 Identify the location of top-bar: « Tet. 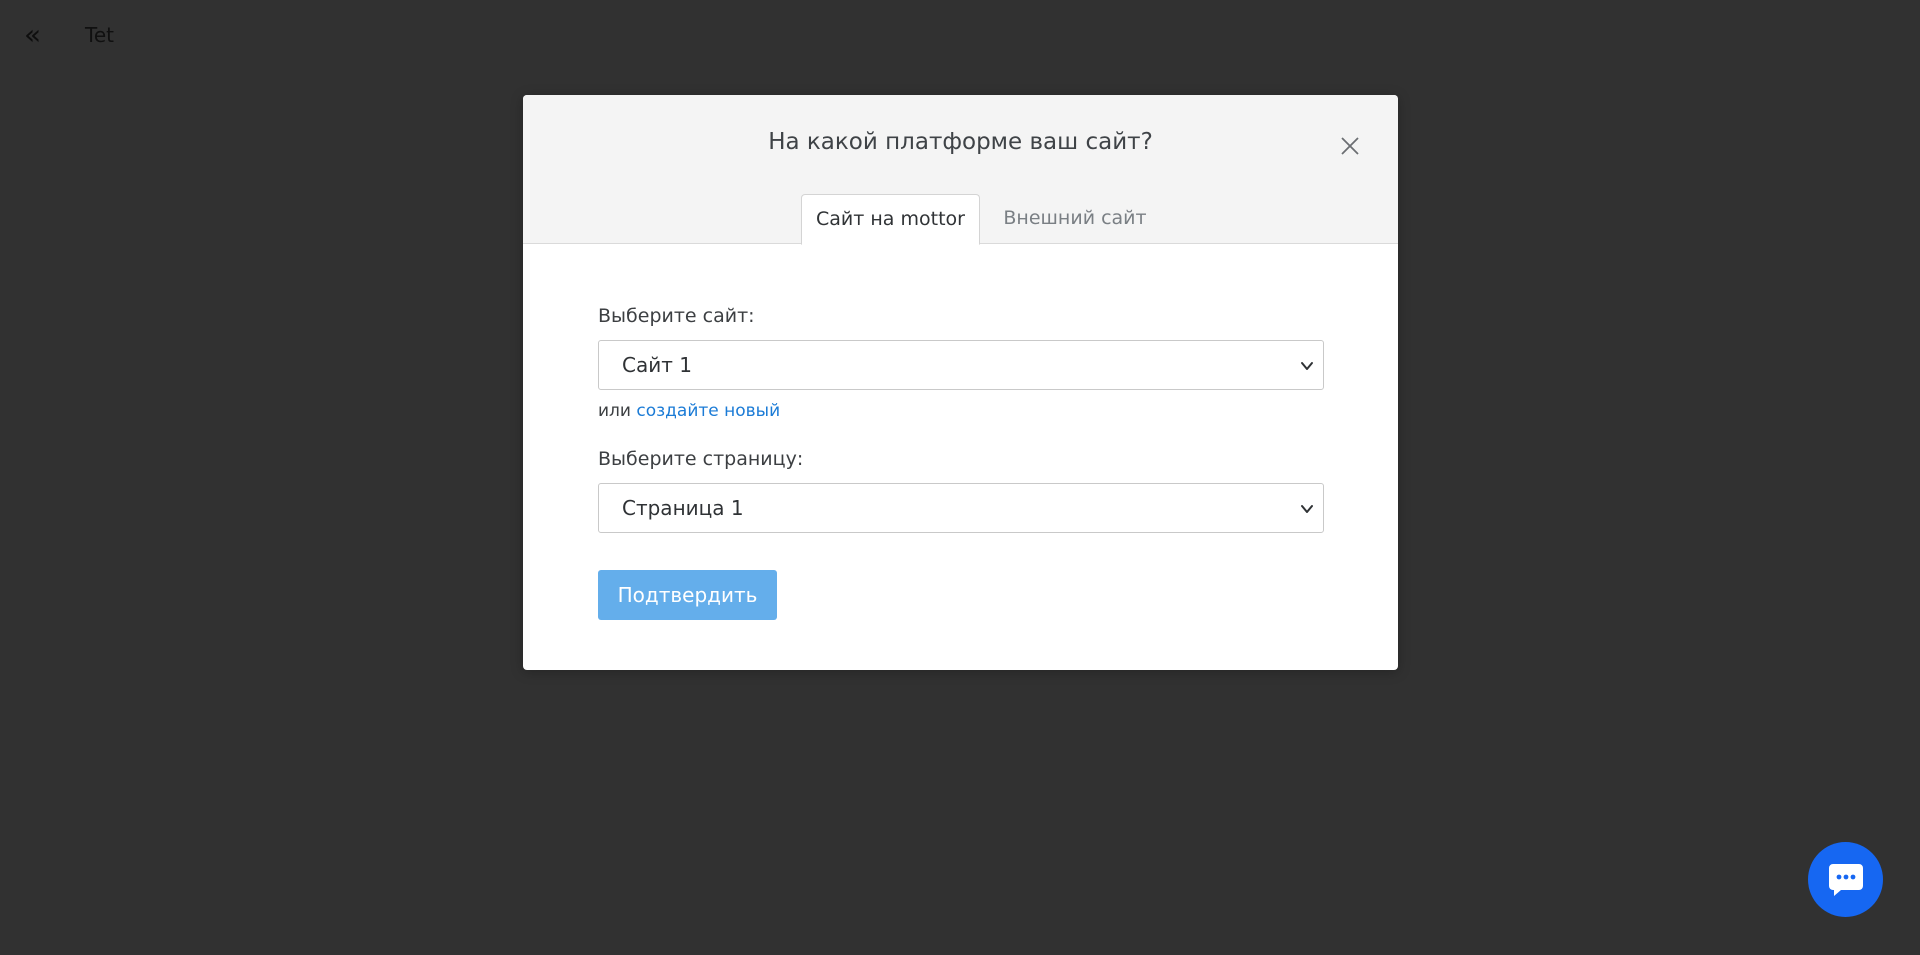
(960, 35).